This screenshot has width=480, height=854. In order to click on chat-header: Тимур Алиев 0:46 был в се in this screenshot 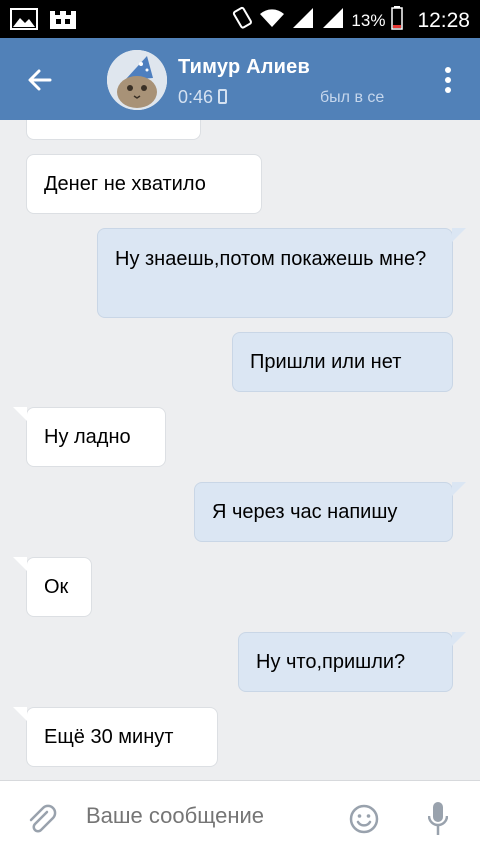, I will do `click(240, 79)`.